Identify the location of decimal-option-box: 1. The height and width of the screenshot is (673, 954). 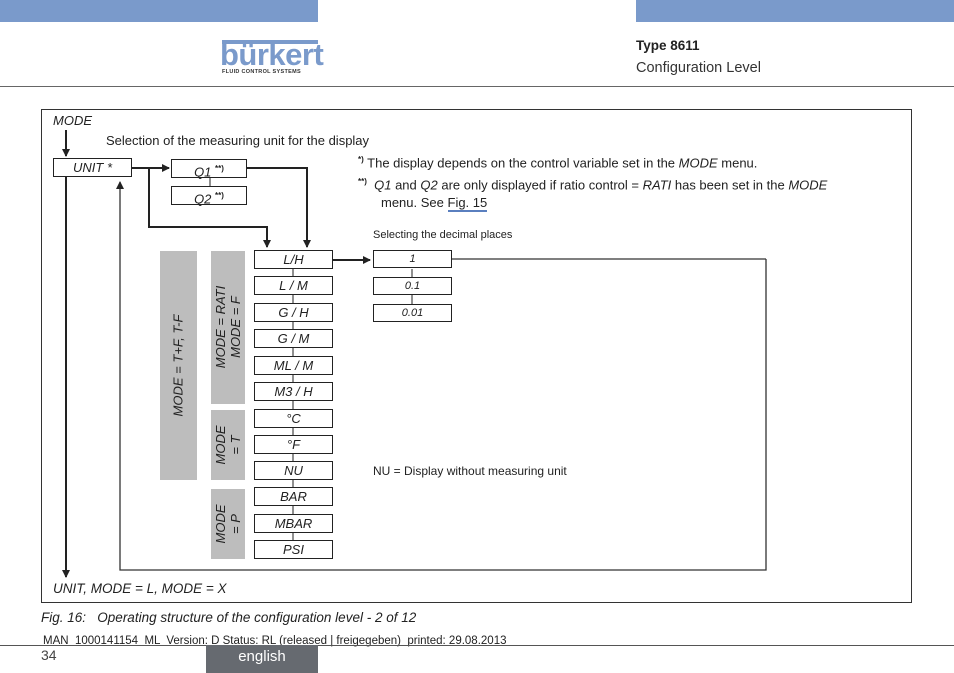
(412, 259).